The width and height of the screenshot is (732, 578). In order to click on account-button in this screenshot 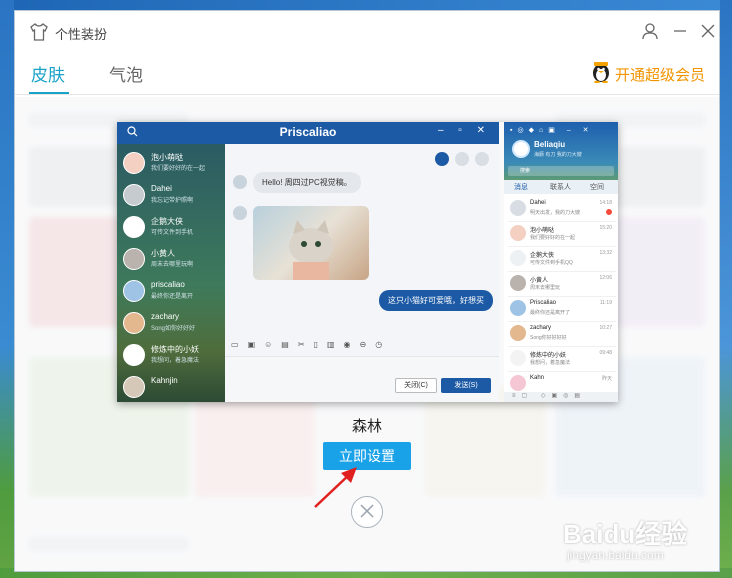, I will do `click(650, 32)`.